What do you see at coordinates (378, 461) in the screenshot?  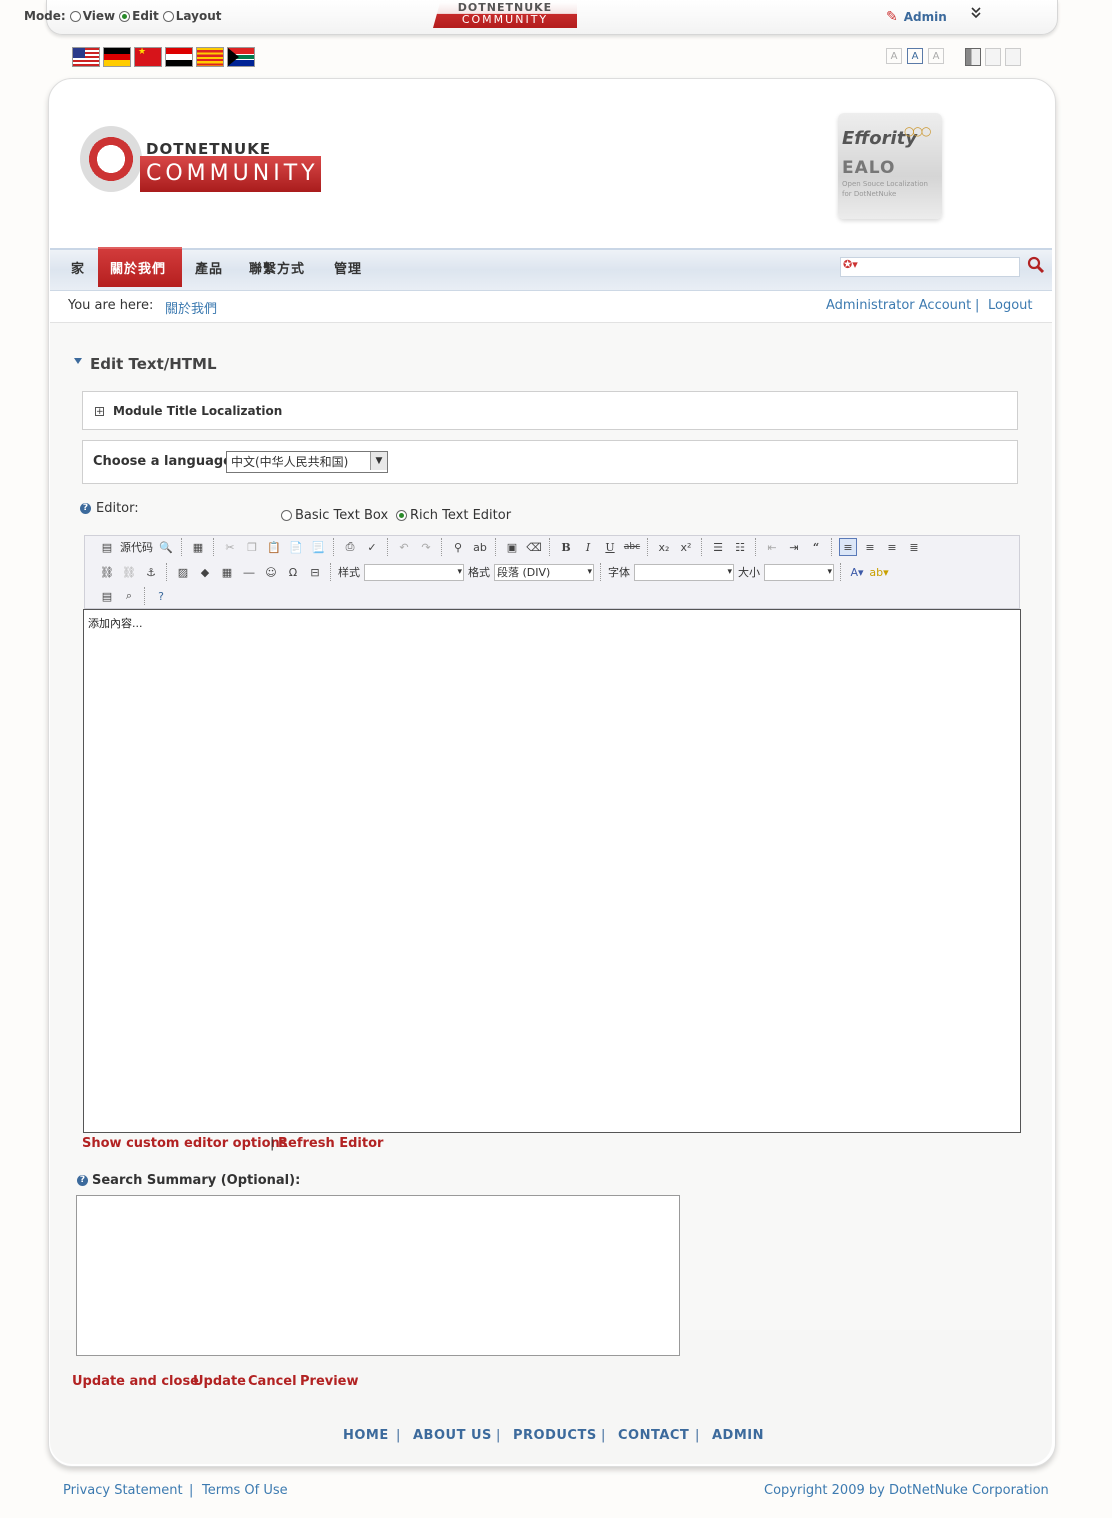 I see `chevron-down-icon: ▼` at bounding box center [378, 461].